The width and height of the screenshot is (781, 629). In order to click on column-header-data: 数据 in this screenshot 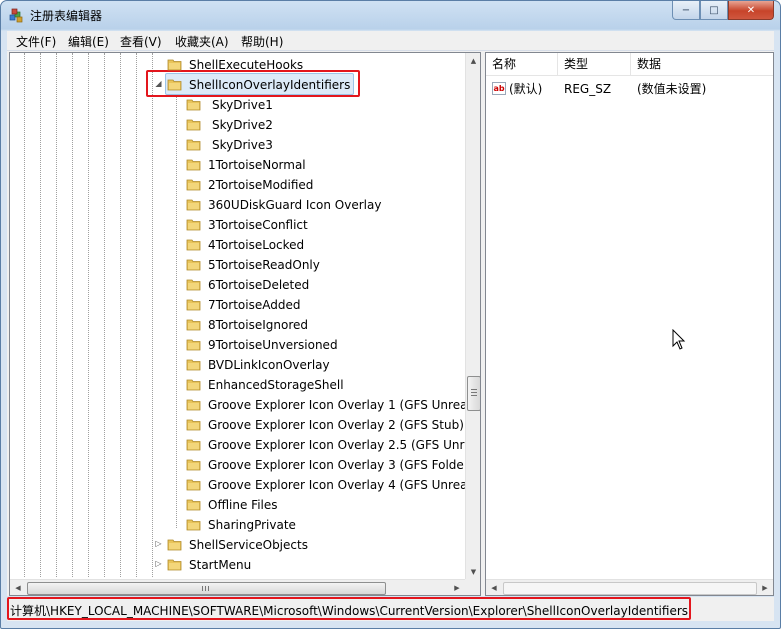, I will do `click(702, 64)`.